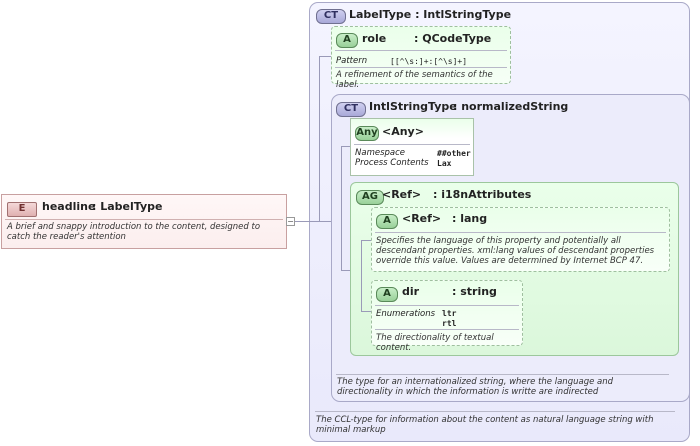 The image size is (700, 446). I want to click on attribute-group-icon: AG, so click(370, 197).